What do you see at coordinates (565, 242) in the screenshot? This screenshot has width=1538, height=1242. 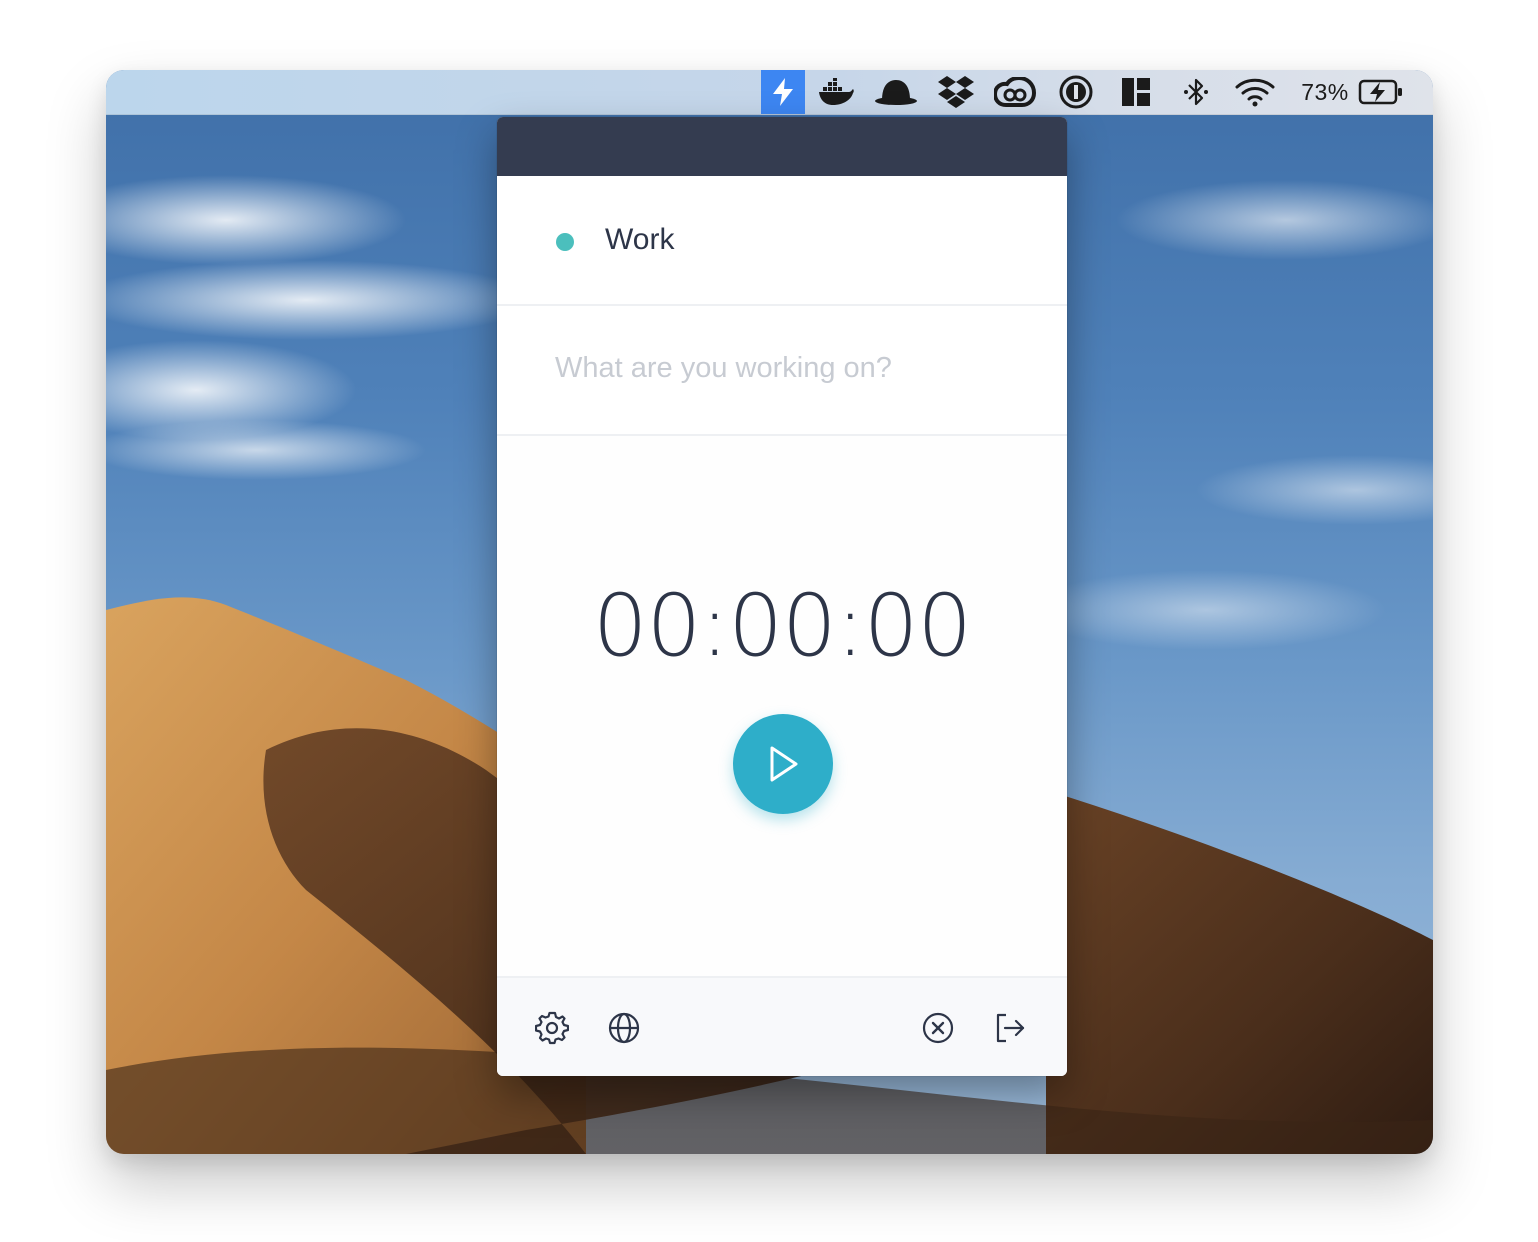 I see `project-color-dot` at bounding box center [565, 242].